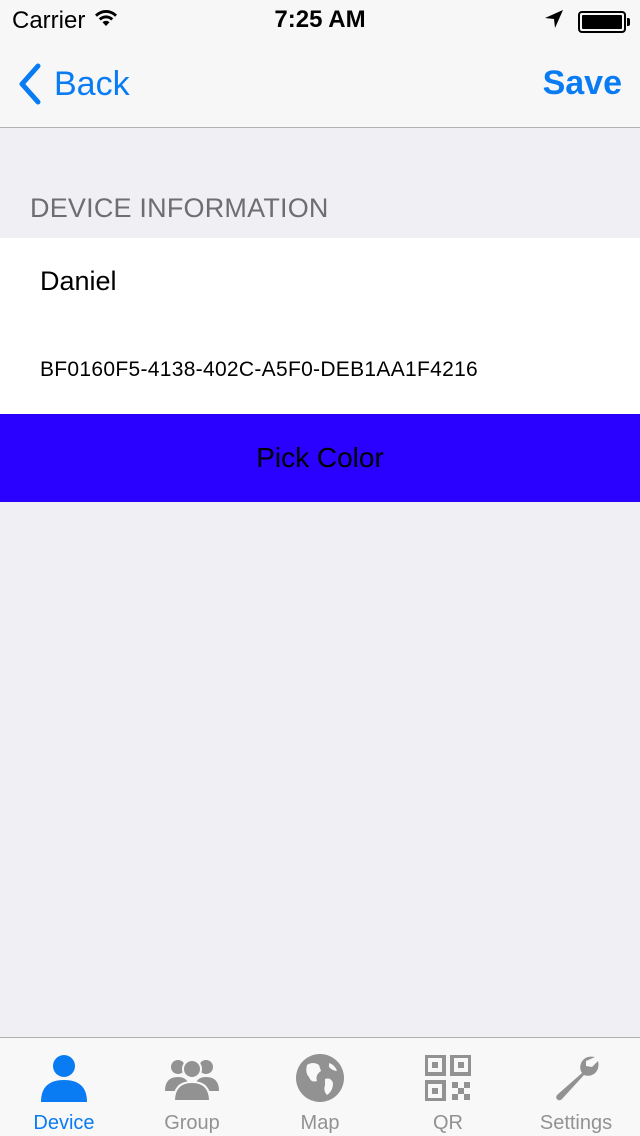 This screenshot has height=1136, width=640. Describe the element at coordinates (448, 1078) in the screenshot. I see `qr-code-icon` at that location.